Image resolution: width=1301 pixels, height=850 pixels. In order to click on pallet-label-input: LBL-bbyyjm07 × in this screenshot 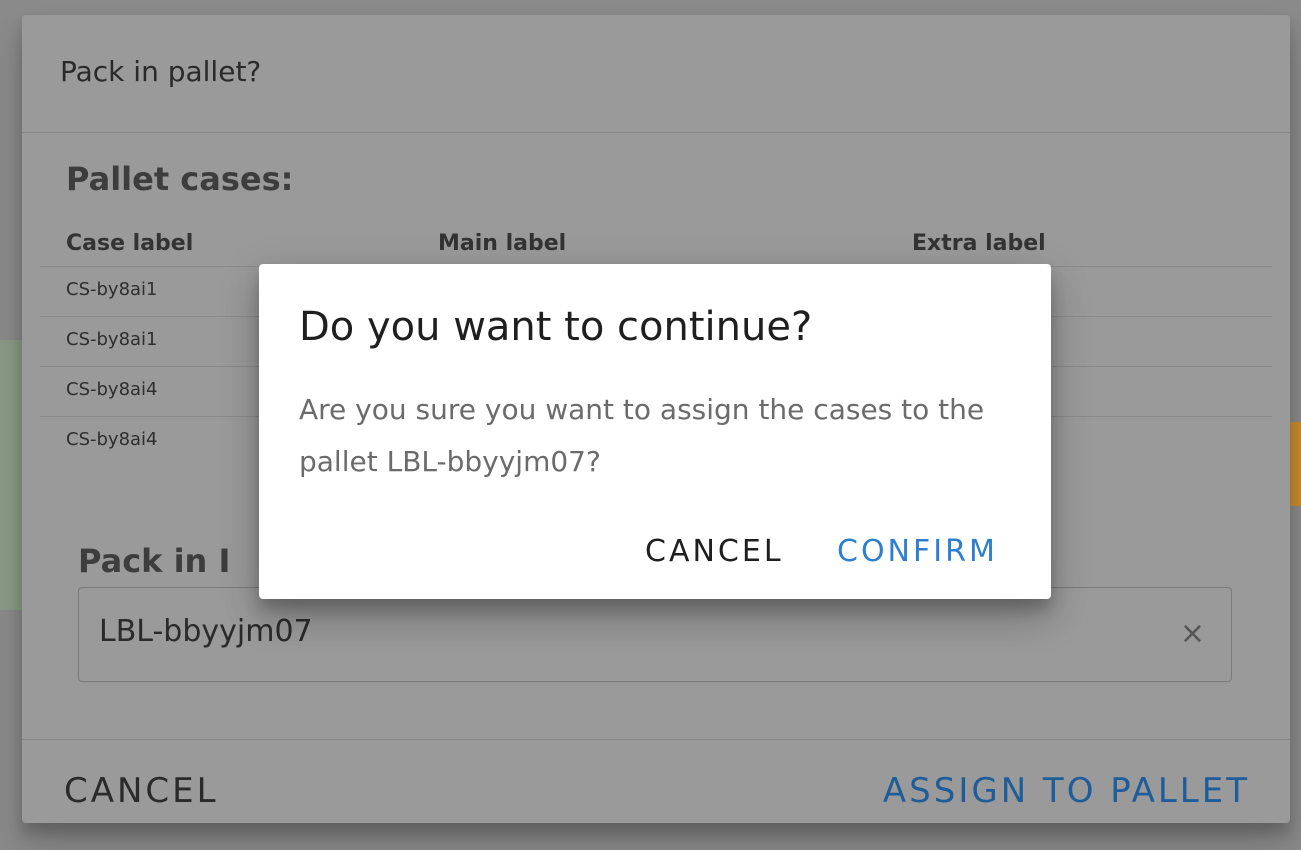, I will do `click(655, 634)`.